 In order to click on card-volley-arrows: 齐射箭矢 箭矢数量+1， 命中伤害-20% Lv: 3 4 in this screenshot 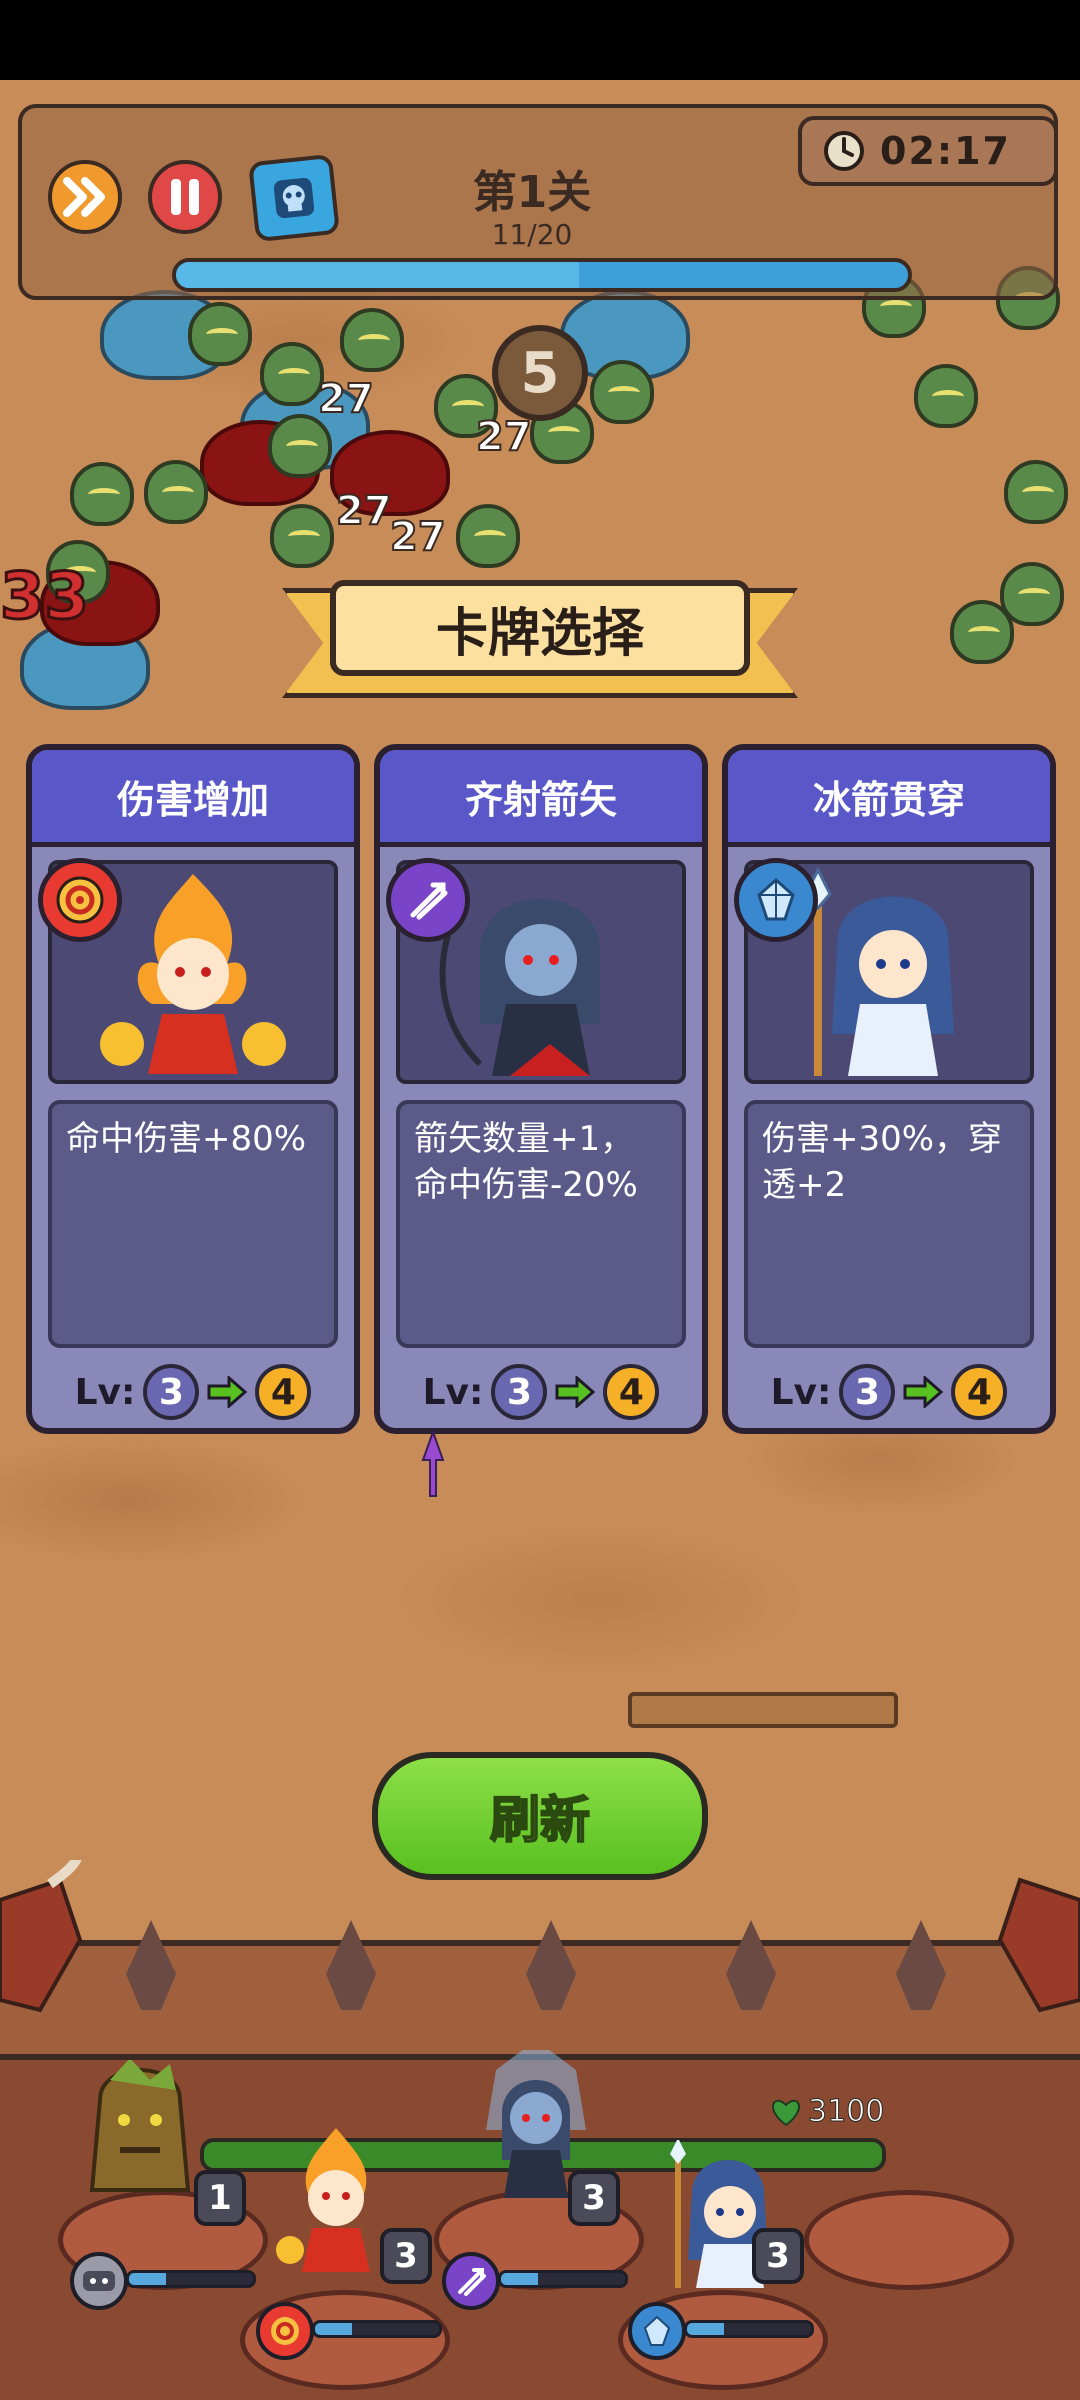, I will do `click(541, 1089)`.